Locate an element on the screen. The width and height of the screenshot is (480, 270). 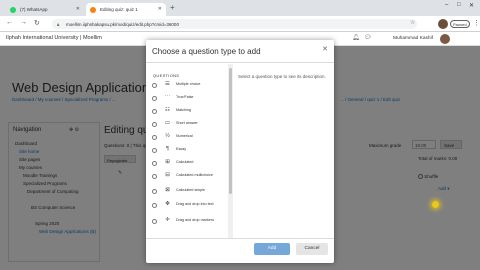
dialog-title: Choose a question type to add is located at coordinates (206, 51).